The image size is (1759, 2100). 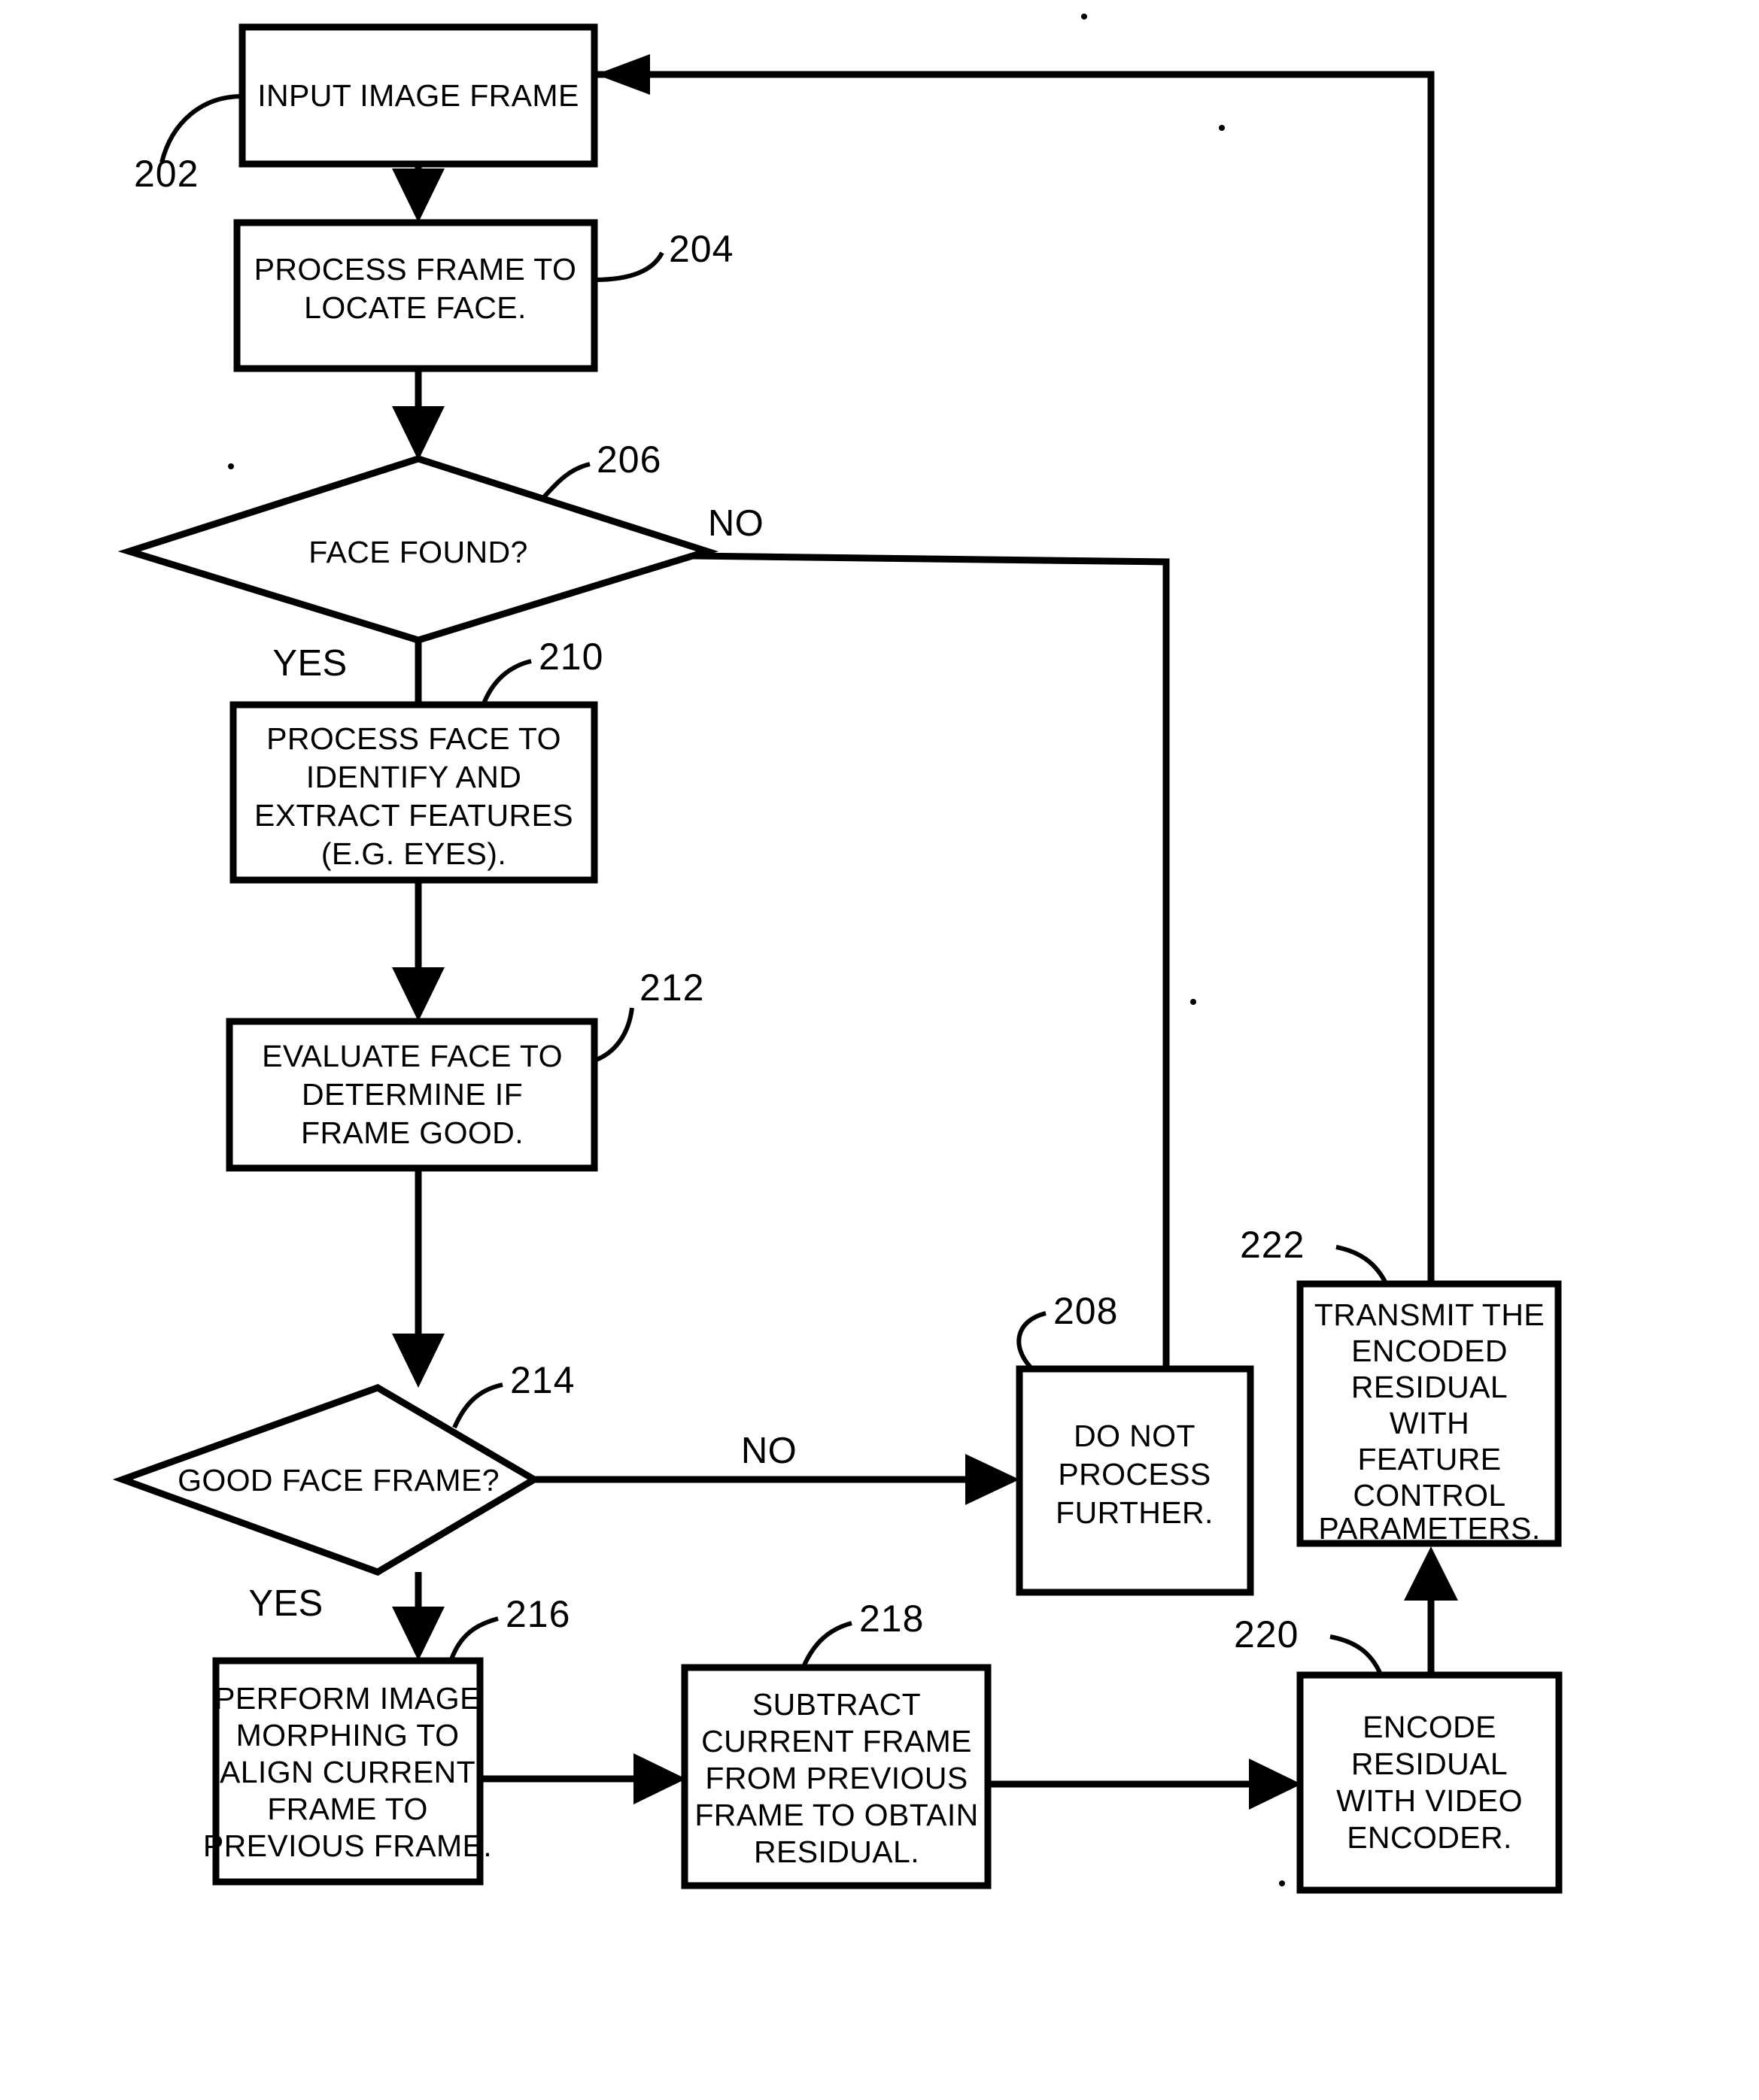 I want to click on branch-label-no-214: NO, so click(x=769, y=1451).